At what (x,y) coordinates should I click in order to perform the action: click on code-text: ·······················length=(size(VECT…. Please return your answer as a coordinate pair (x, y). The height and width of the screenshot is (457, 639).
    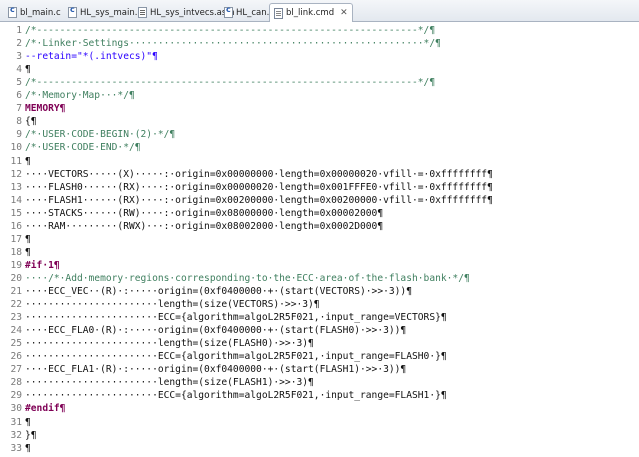
    Looking at the image, I should click on (172, 305).